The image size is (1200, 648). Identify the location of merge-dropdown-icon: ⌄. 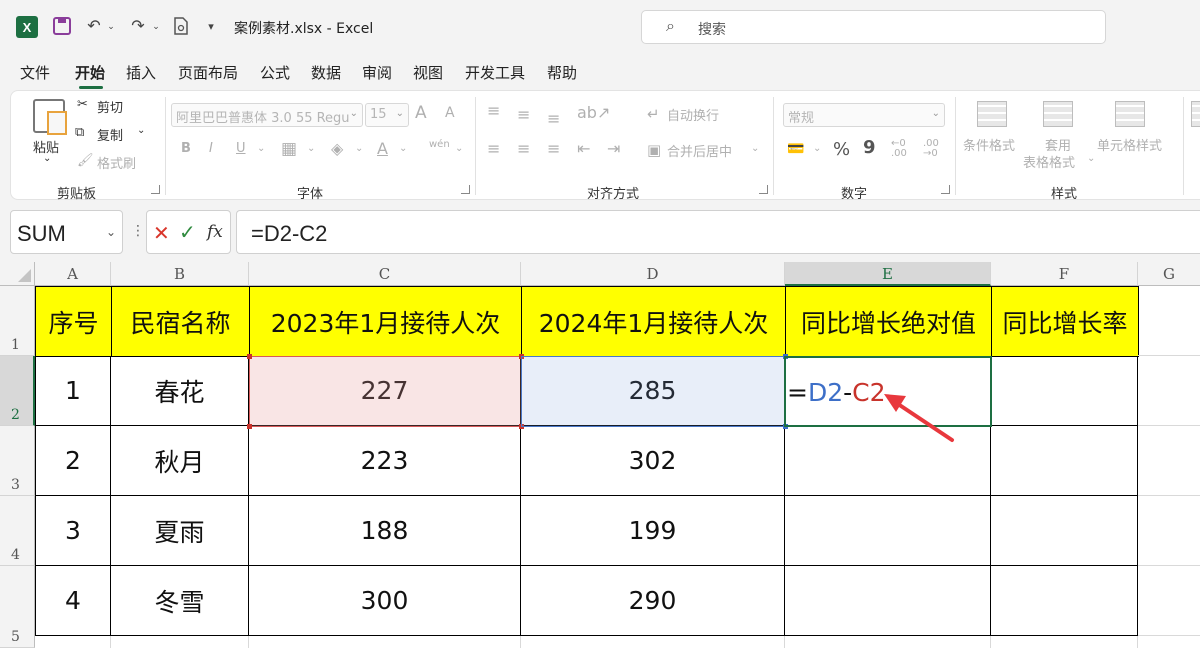
(755, 148).